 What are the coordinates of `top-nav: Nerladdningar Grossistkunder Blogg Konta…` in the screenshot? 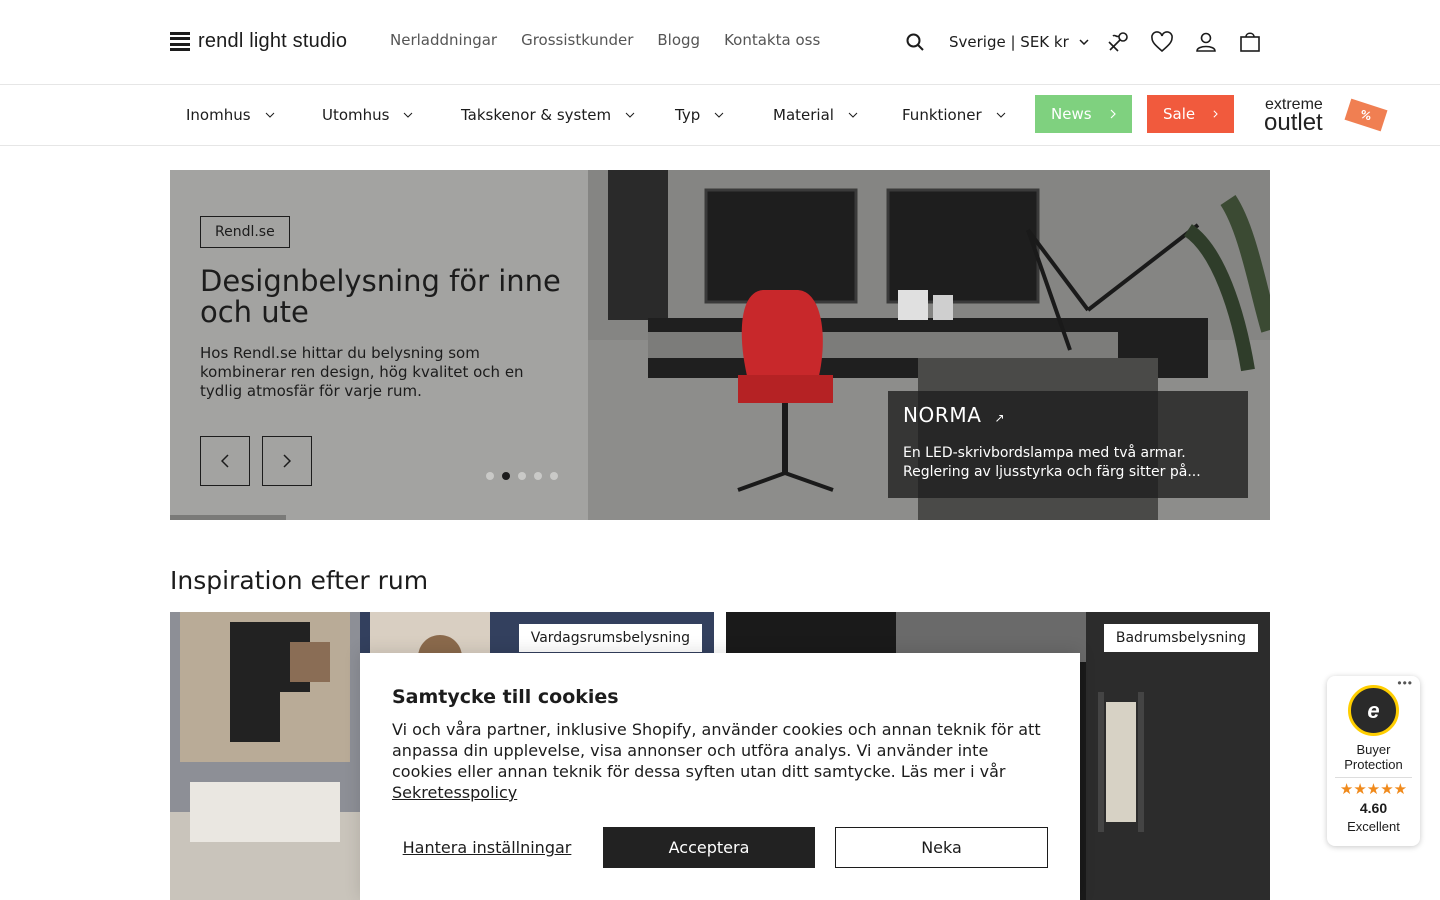 It's located at (605, 40).